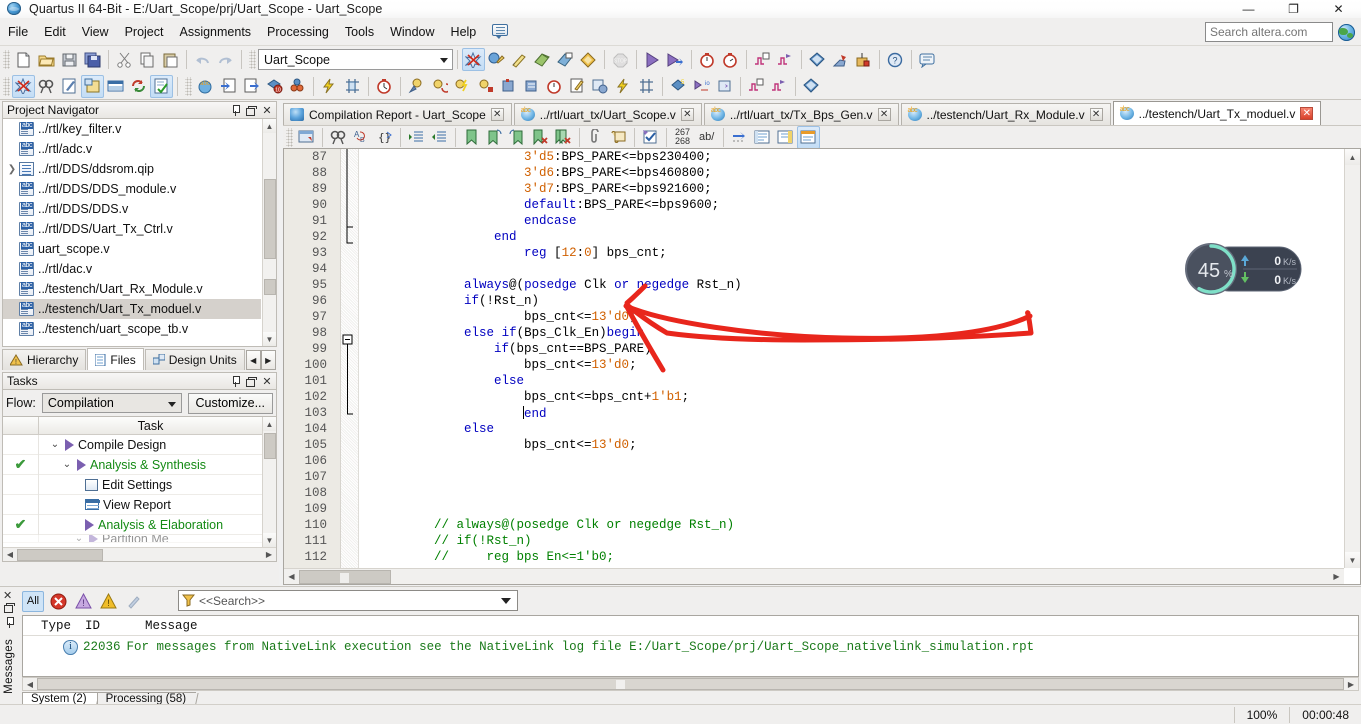 Image resolution: width=1361 pixels, height=724 pixels. What do you see at coordinates (1217, 113) in the screenshot?
I see `doc-tab-uart-tx-moduel-v: ../testench/Uart_Tx_moduel.v ✕` at bounding box center [1217, 113].